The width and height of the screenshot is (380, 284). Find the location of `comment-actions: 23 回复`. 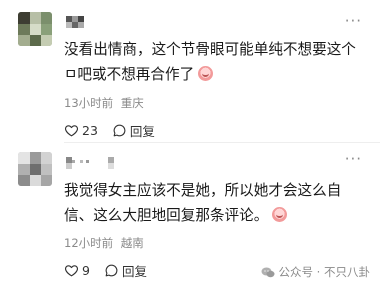

comment-actions: 23 回复 is located at coordinates (109, 130).